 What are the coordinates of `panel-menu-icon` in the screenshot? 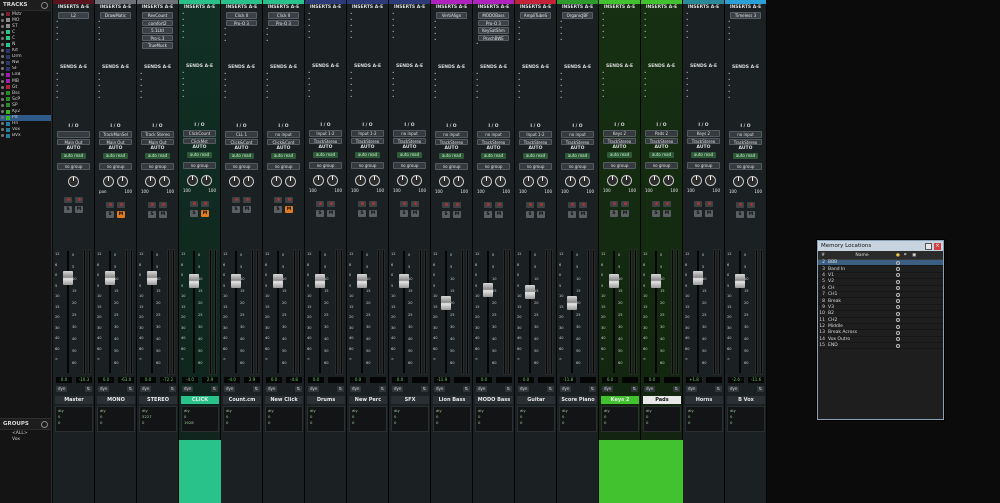 It's located at (44, 5).